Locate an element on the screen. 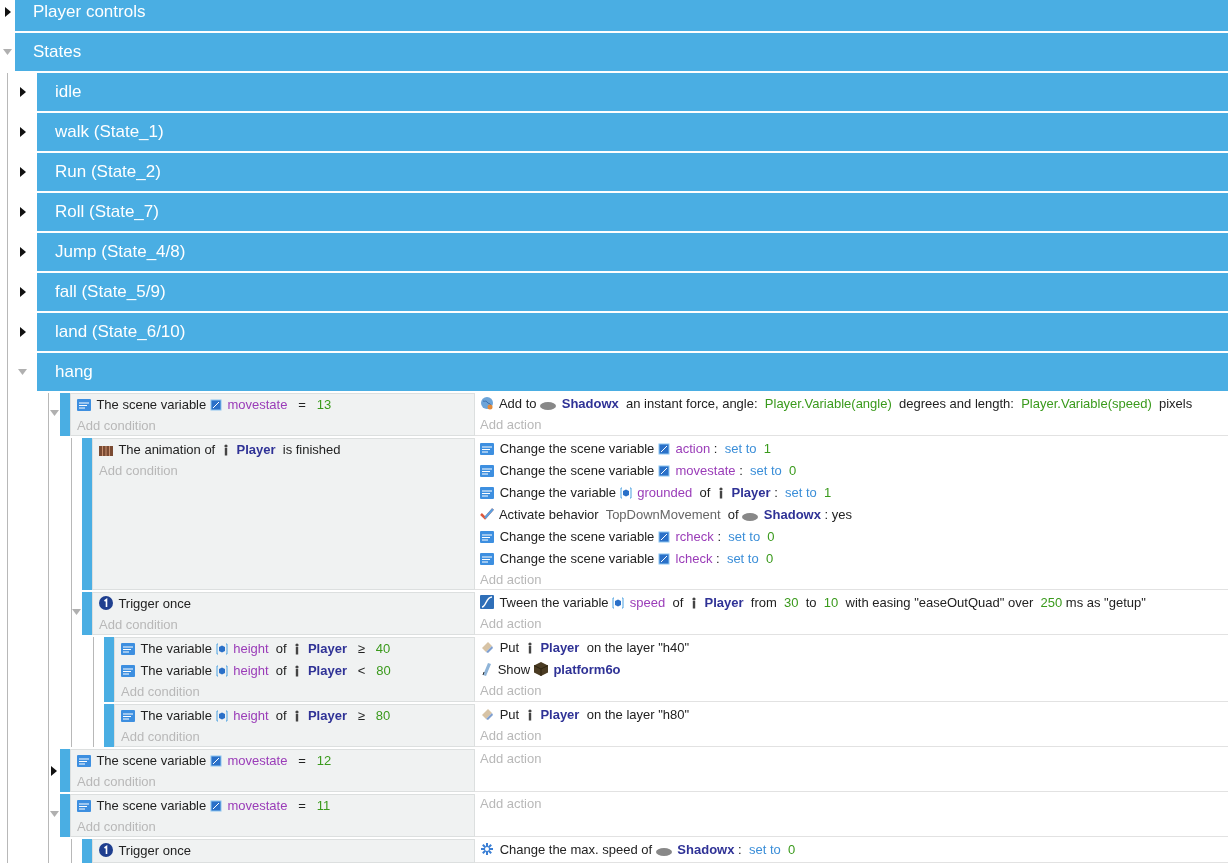 This screenshot has width=1228, height=866. action-text: Tween the variable is located at coordinates (554, 602).